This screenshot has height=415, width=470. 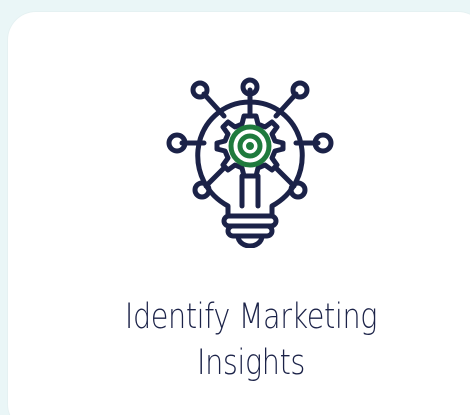 I want to click on card-title-line-2: Insights, so click(x=251, y=363).